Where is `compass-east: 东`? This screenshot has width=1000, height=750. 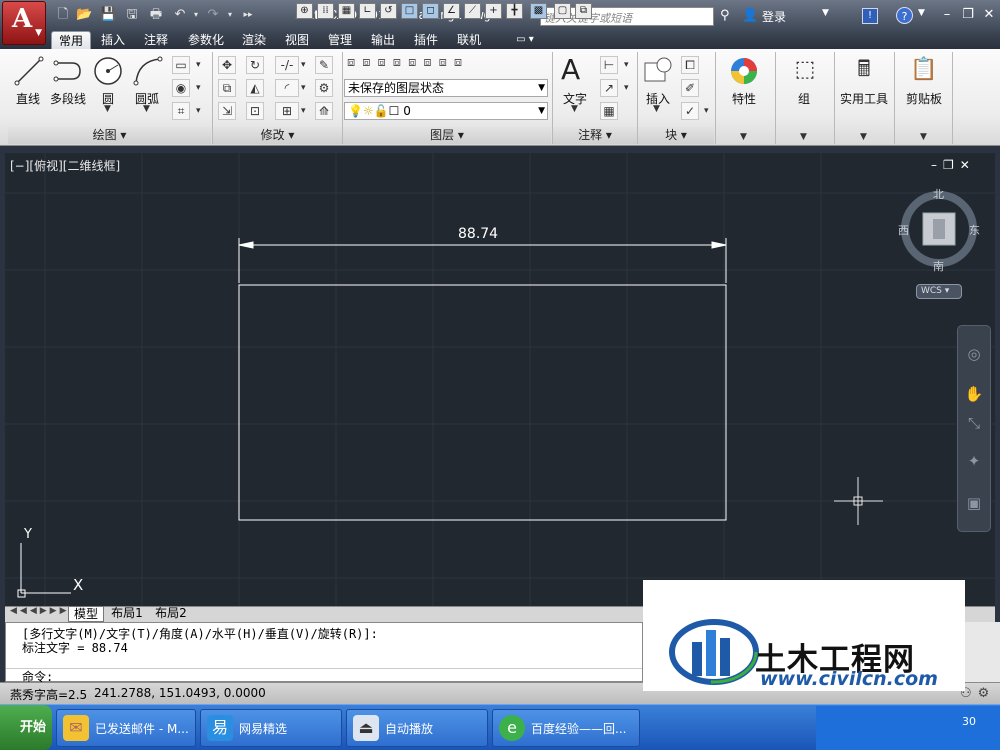 compass-east: 东 is located at coordinates (974, 230).